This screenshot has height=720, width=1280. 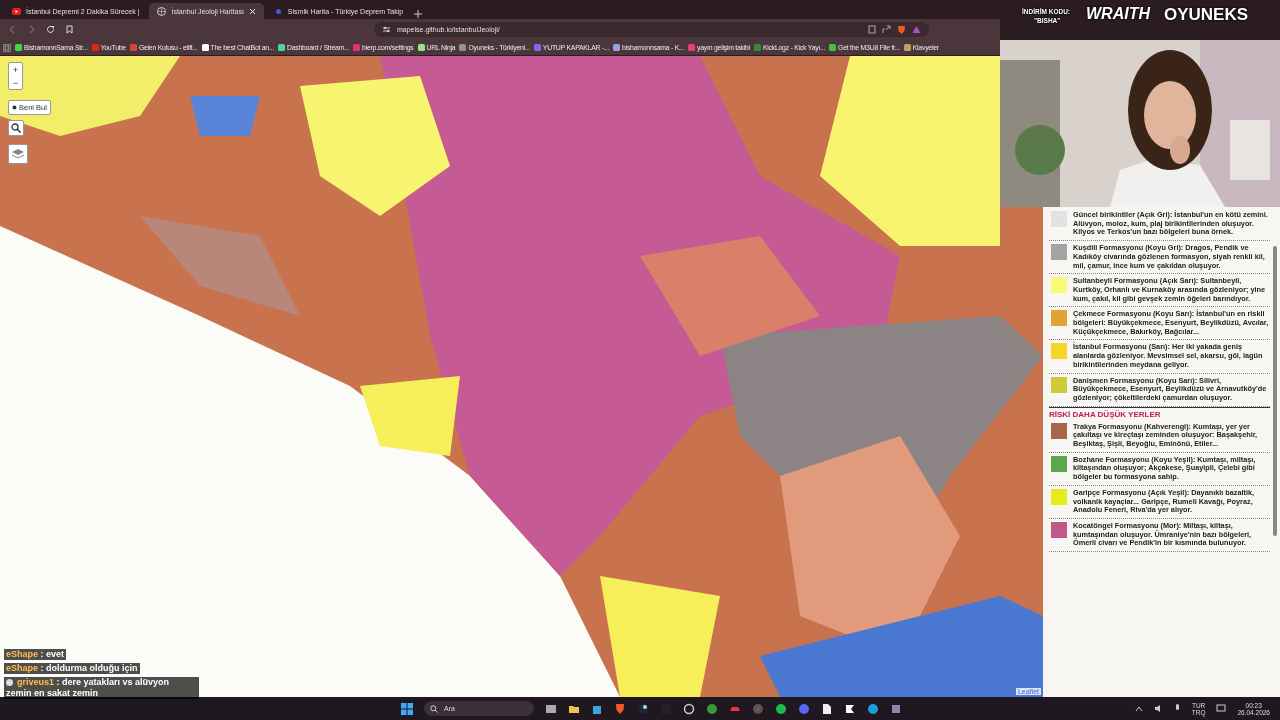 I want to click on dot-icon, so click(x=278, y=11).